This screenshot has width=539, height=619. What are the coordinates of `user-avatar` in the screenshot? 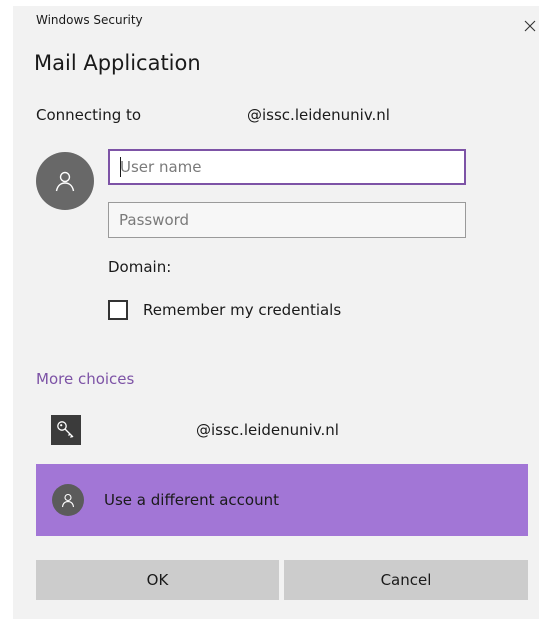 It's located at (65, 181).